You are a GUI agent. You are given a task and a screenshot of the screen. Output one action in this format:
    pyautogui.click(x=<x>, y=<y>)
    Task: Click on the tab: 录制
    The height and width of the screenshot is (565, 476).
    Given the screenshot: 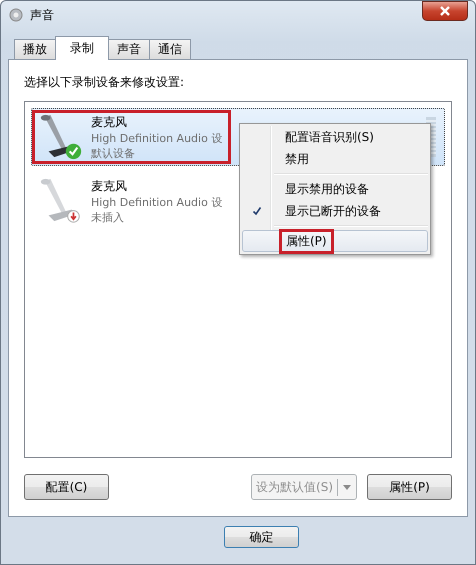 What is the action you would take?
    pyautogui.click(x=82, y=48)
    